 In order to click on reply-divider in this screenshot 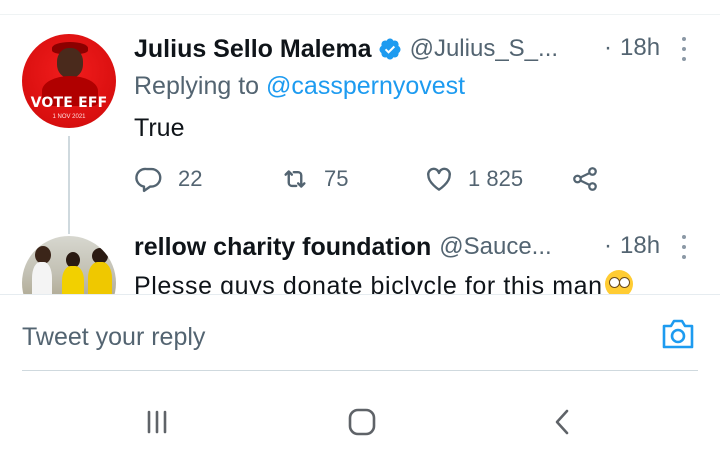, I will do `click(360, 370)`.